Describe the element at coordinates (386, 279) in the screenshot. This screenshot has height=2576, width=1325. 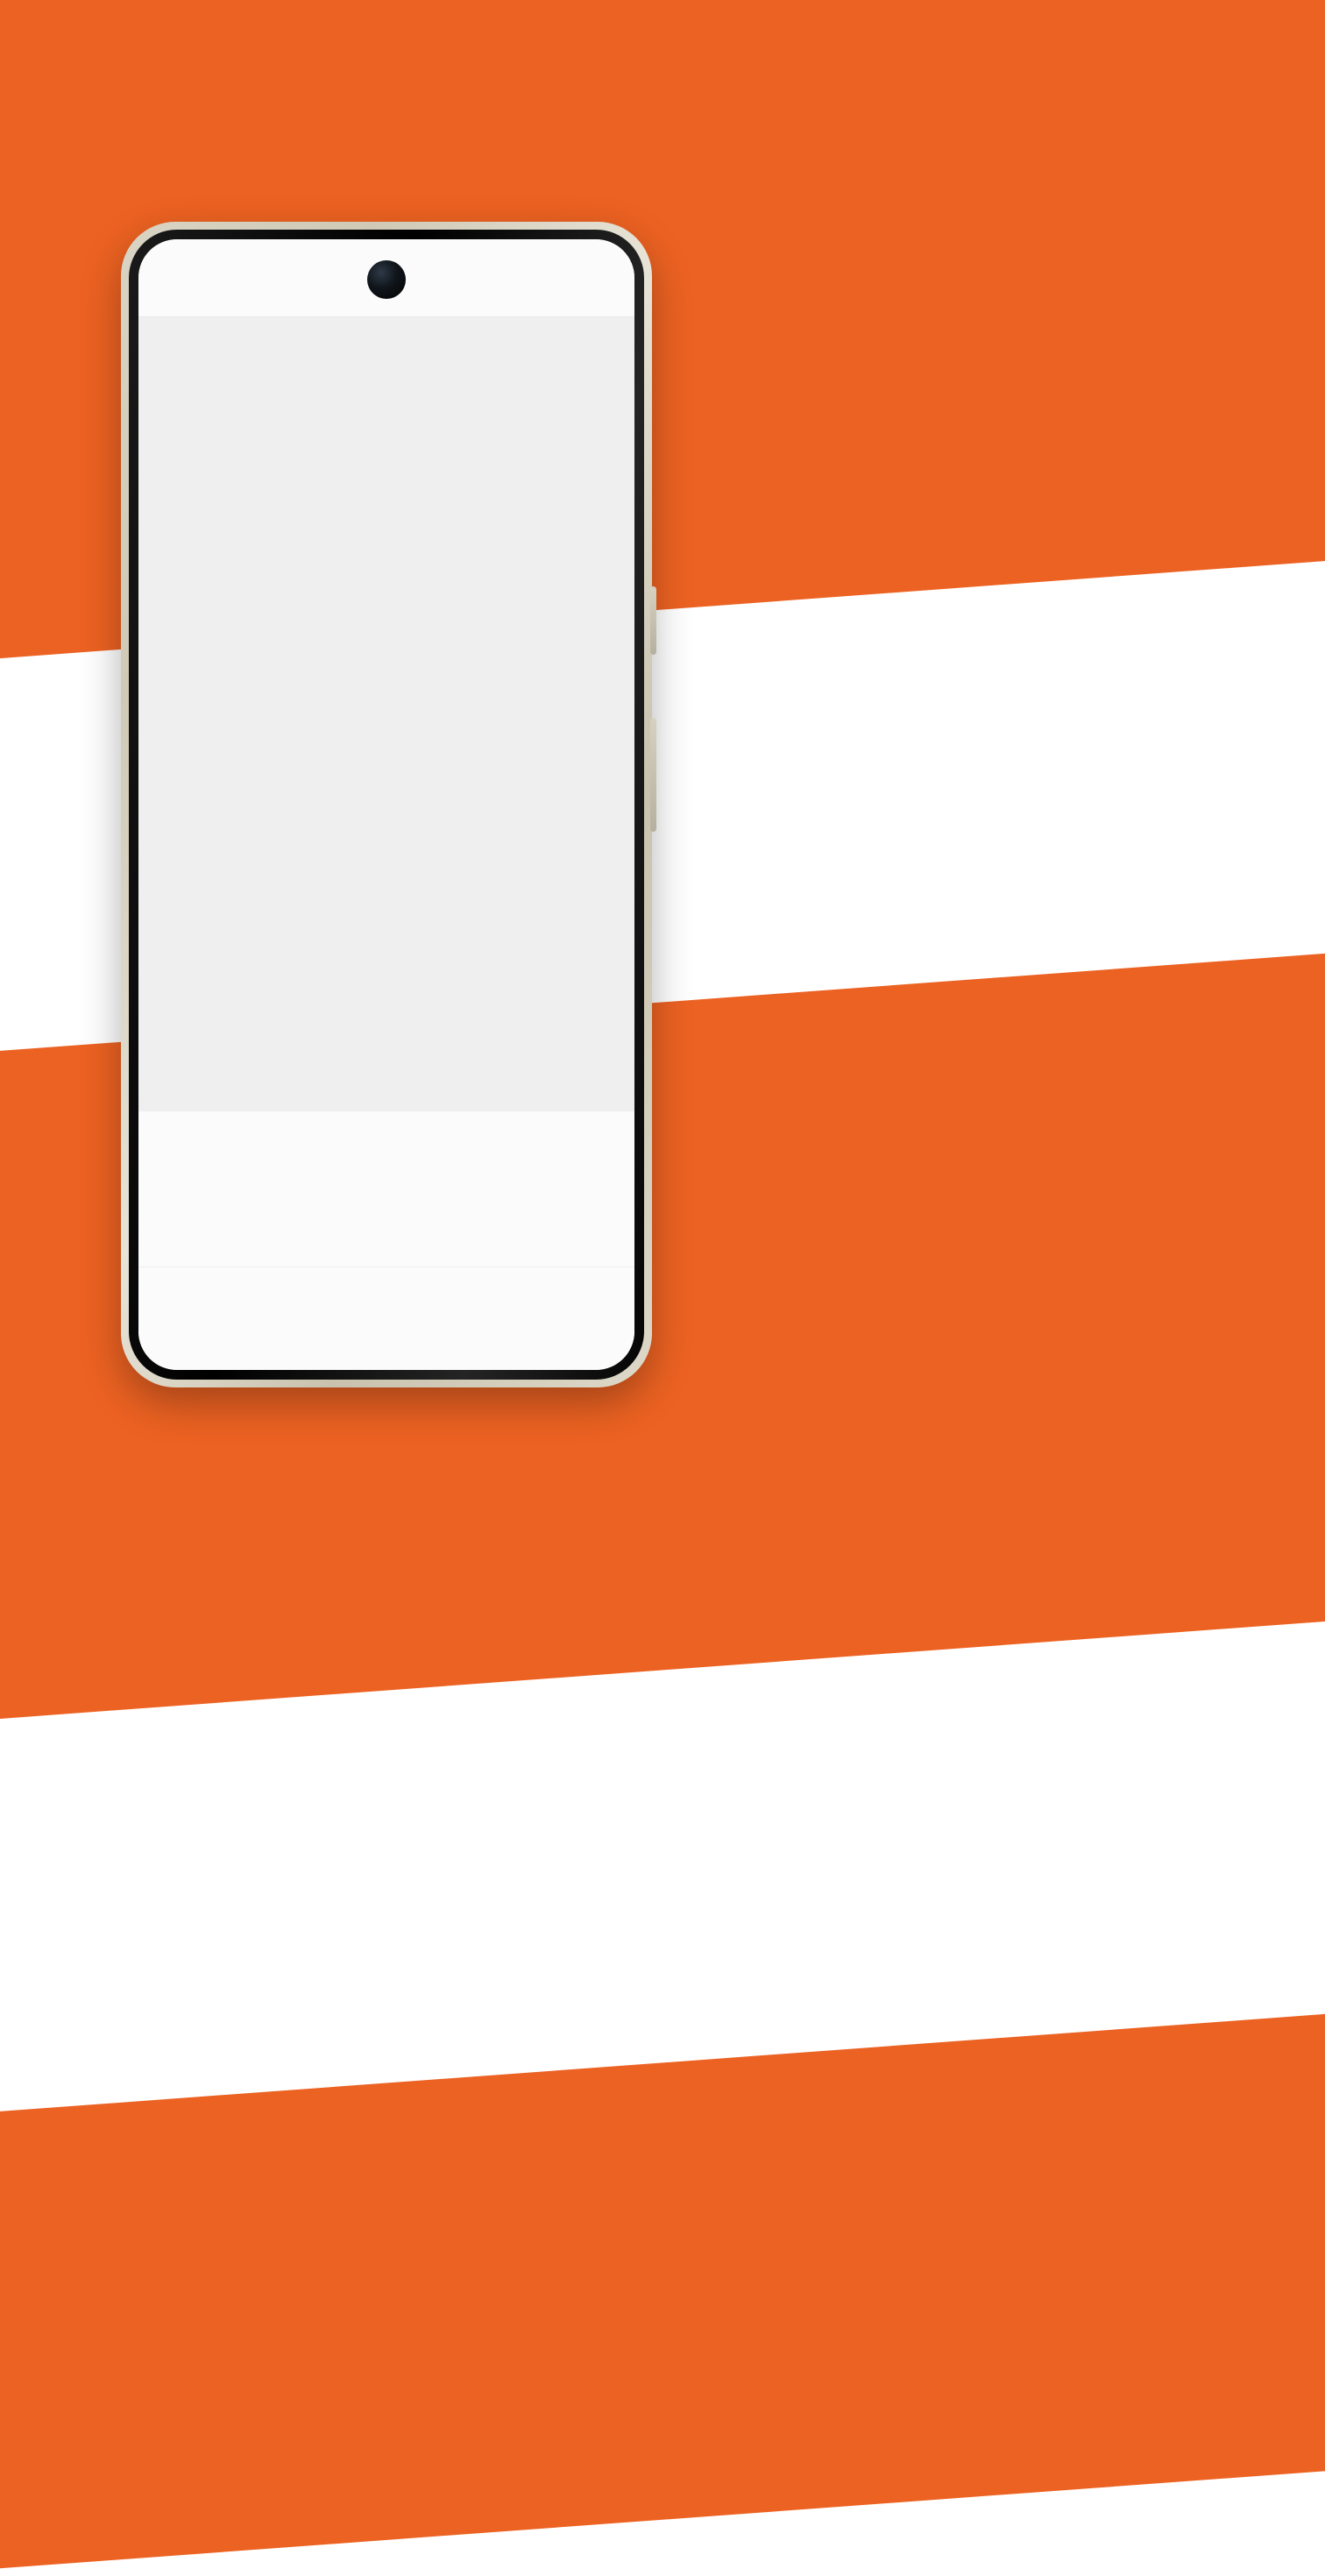
I see `front-camera-icon` at that location.